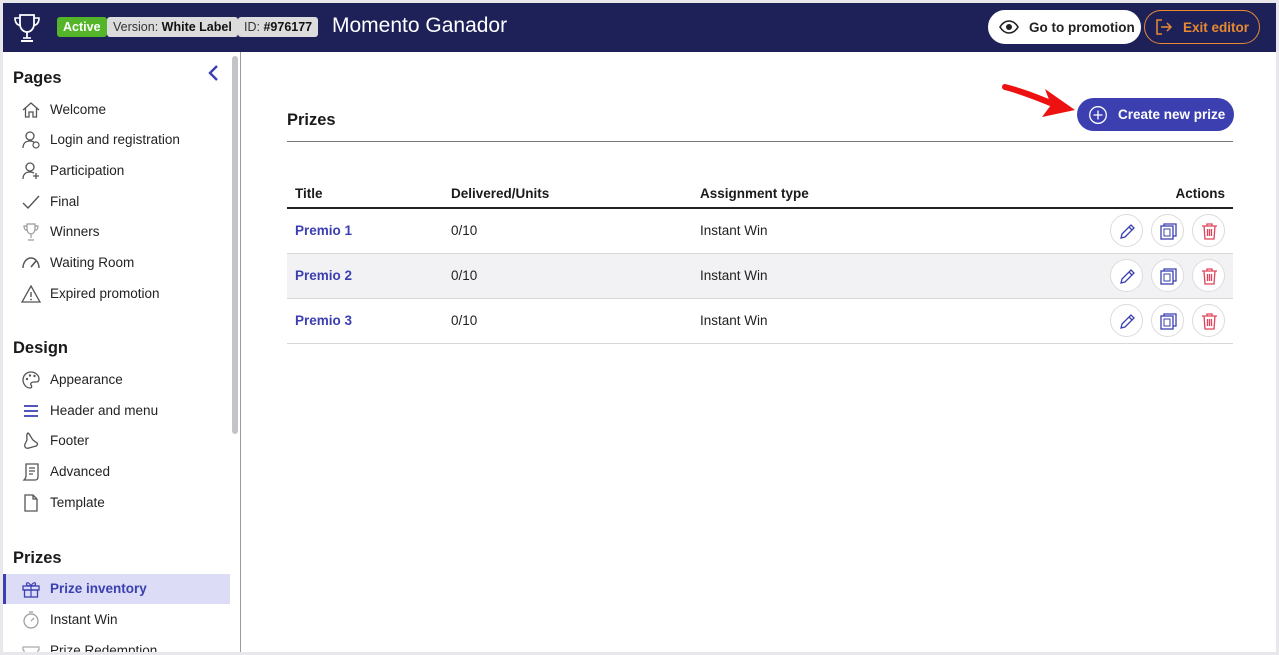 This screenshot has height=655, width=1279. Describe the element at coordinates (31, 263) in the screenshot. I see `gauge-icon` at that location.